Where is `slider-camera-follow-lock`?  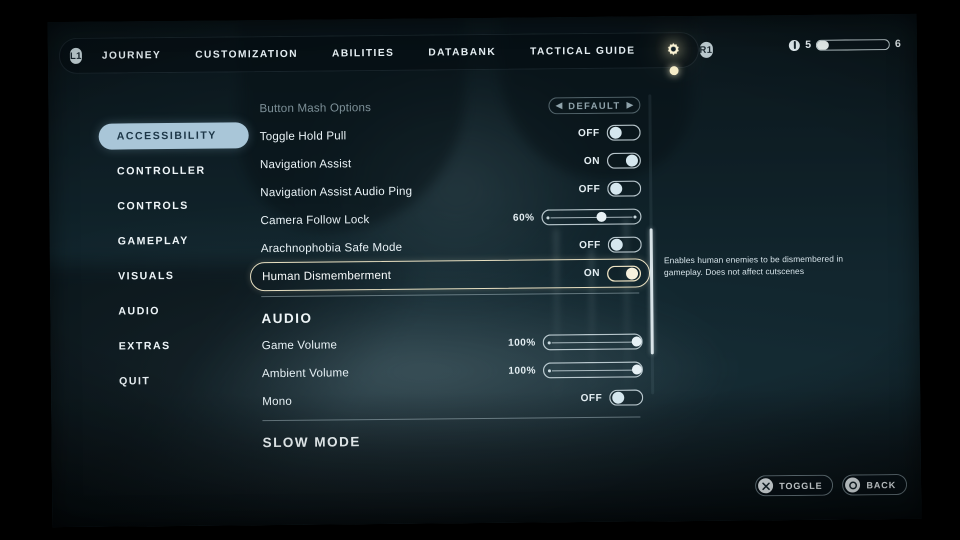
slider-camera-follow-lock is located at coordinates (591, 216).